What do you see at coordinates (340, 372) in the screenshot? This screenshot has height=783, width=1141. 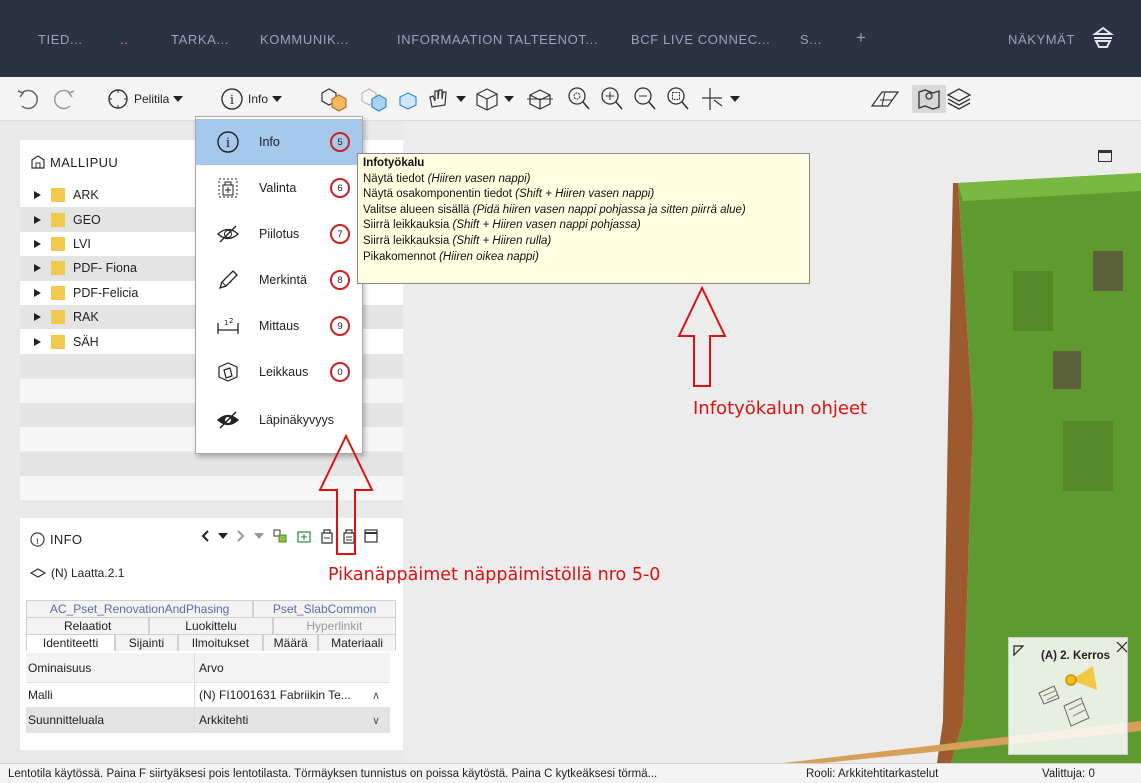 I see `shortcut-key-badge: 0` at bounding box center [340, 372].